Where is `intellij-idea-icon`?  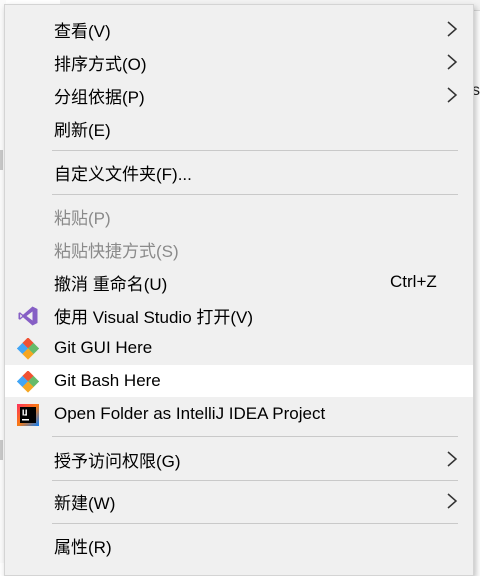 intellij-idea-icon is located at coordinates (28, 415).